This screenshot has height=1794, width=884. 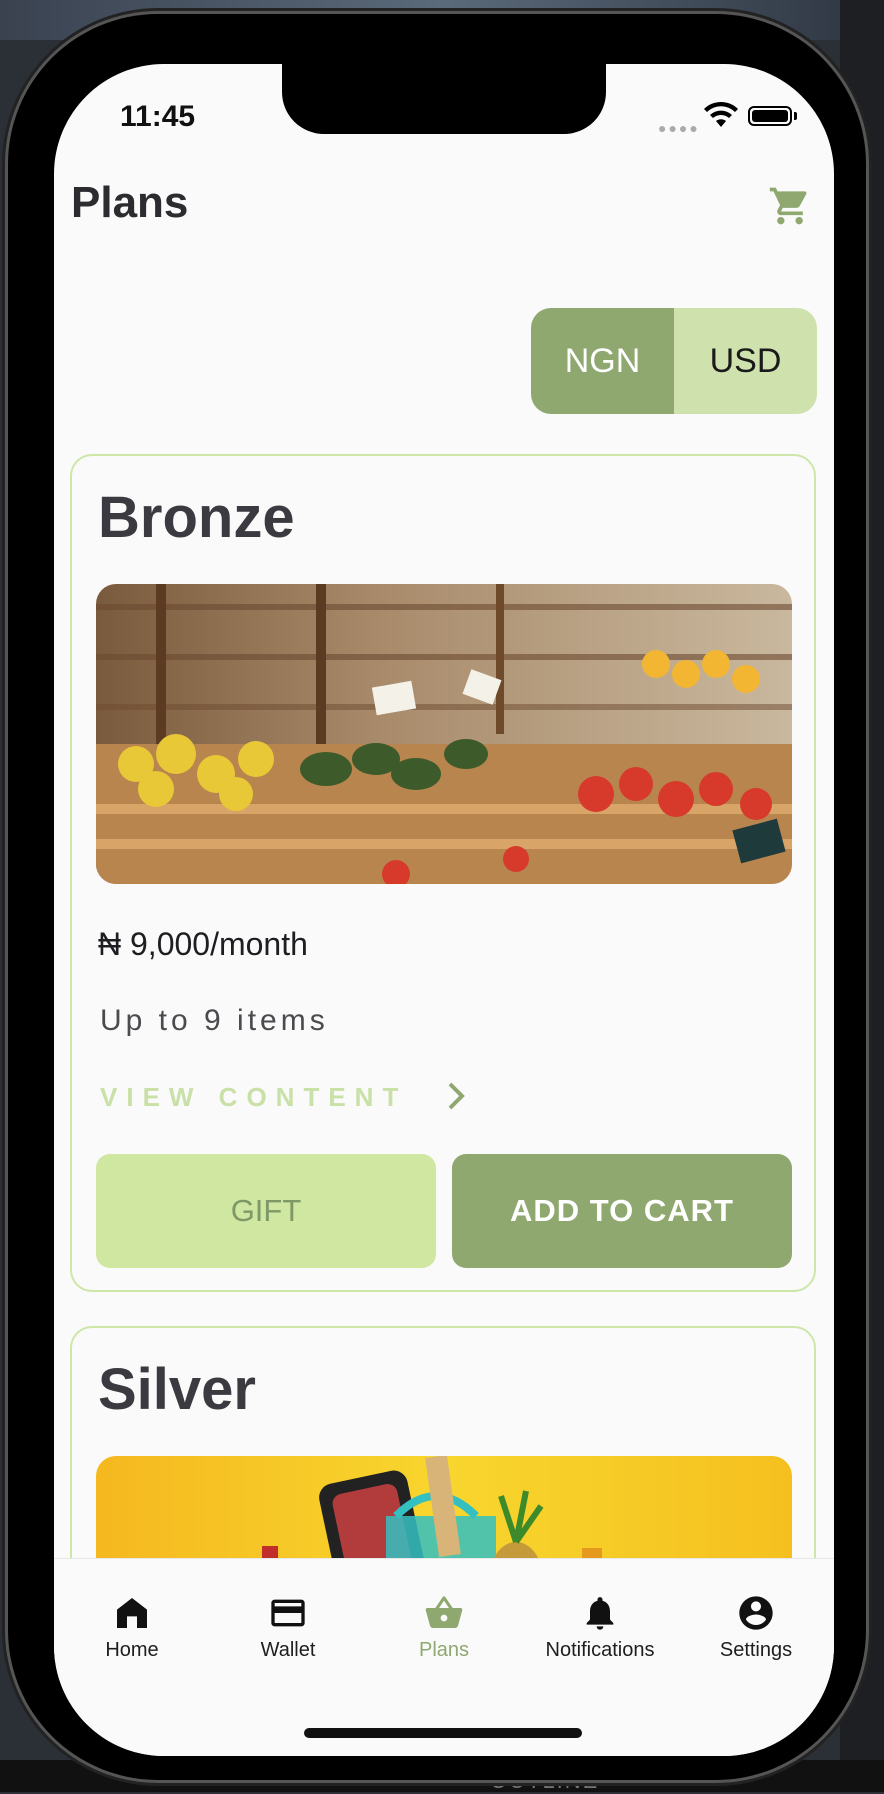 What do you see at coordinates (443, 1733) in the screenshot?
I see `home-indicator` at bounding box center [443, 1733].